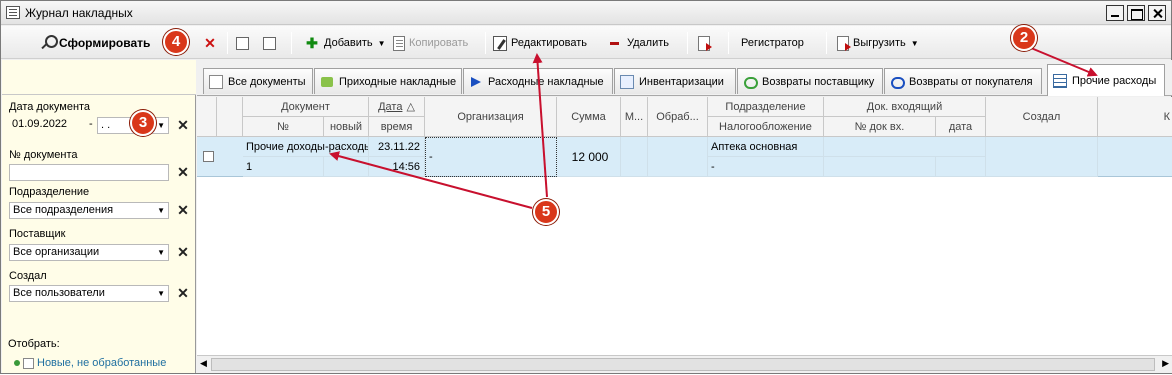 The width and height of the screenshot is (1172, 375). I want to click on checkbox-checked-icon, so click(242, 43).